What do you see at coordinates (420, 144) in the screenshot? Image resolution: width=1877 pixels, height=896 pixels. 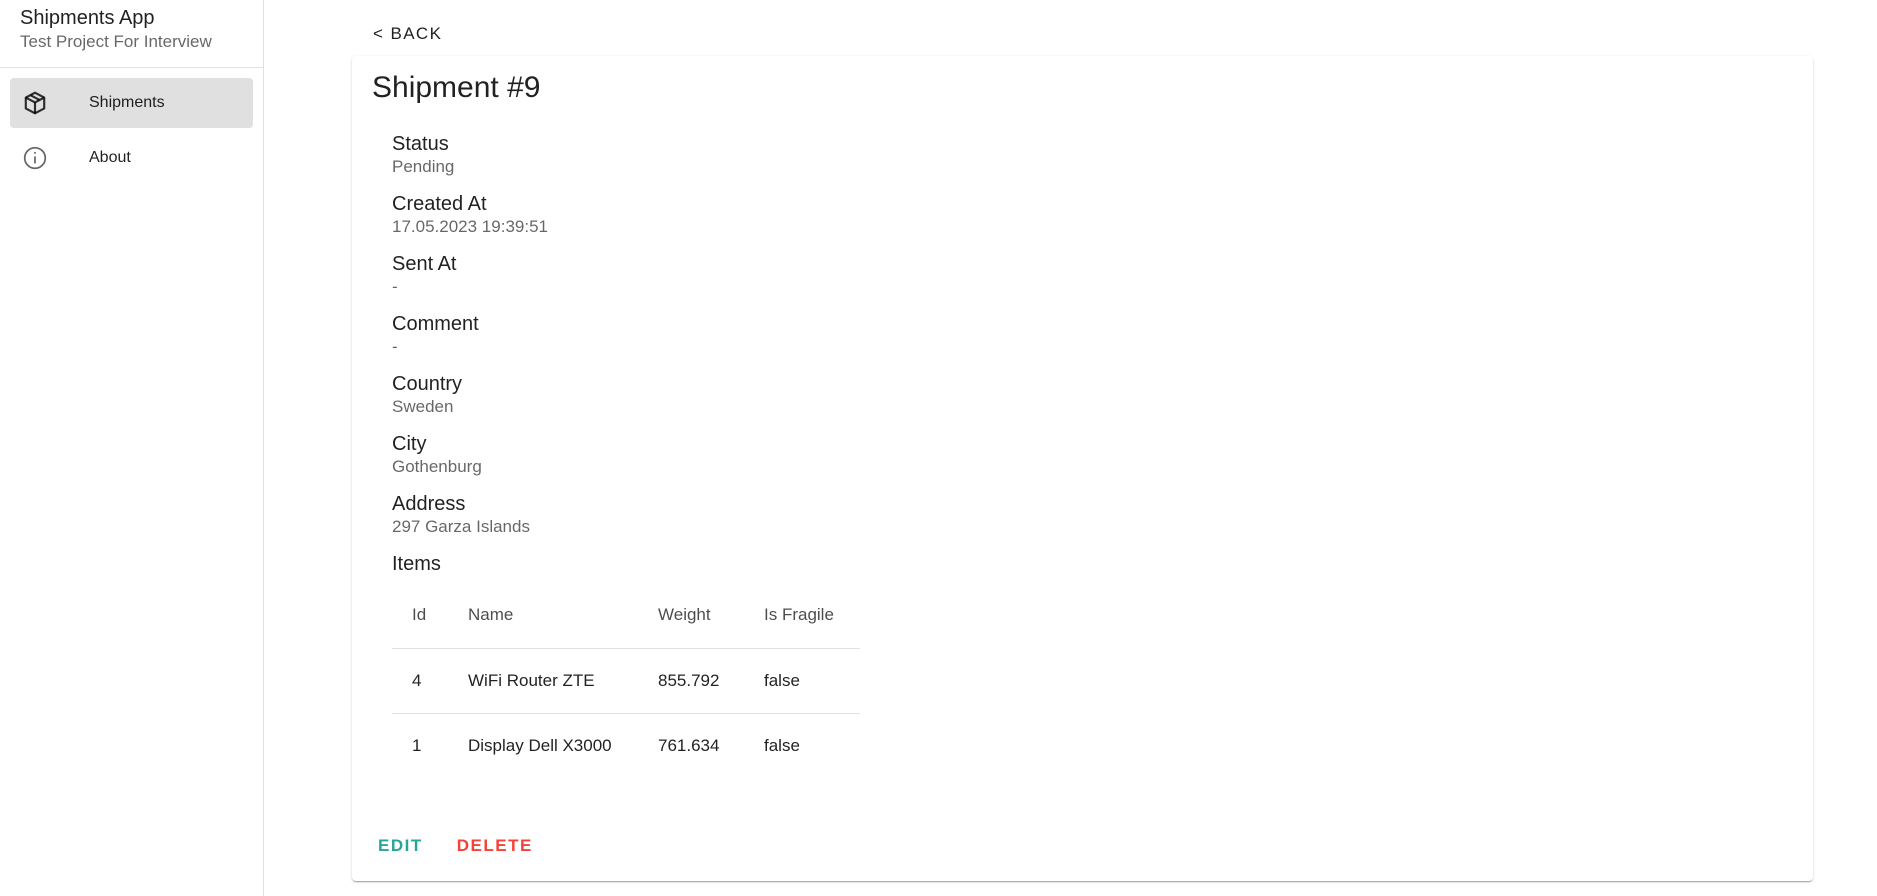 I see `field-label: Status` at bounding box center [420, 144].